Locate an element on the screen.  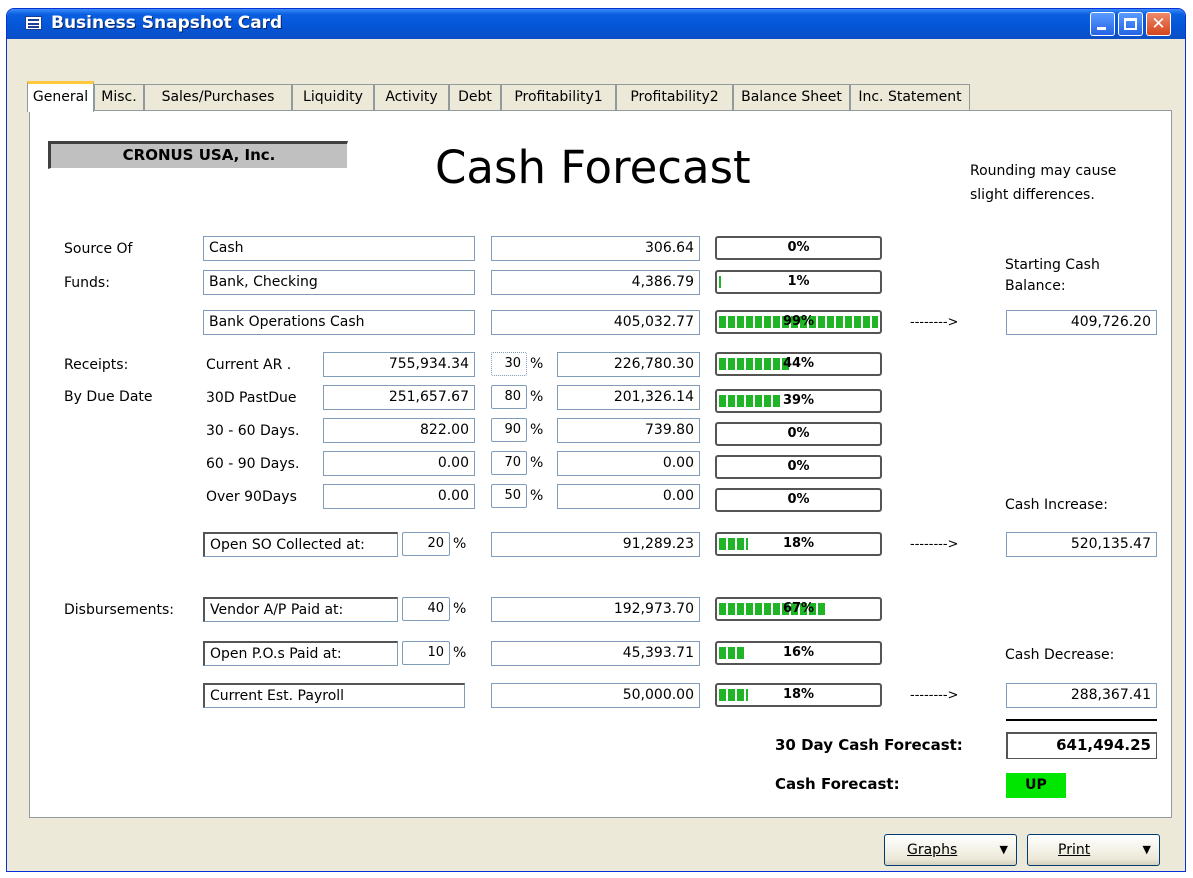
open-so-amount-field: 91,289.23 is located at coordinates (595, 544).